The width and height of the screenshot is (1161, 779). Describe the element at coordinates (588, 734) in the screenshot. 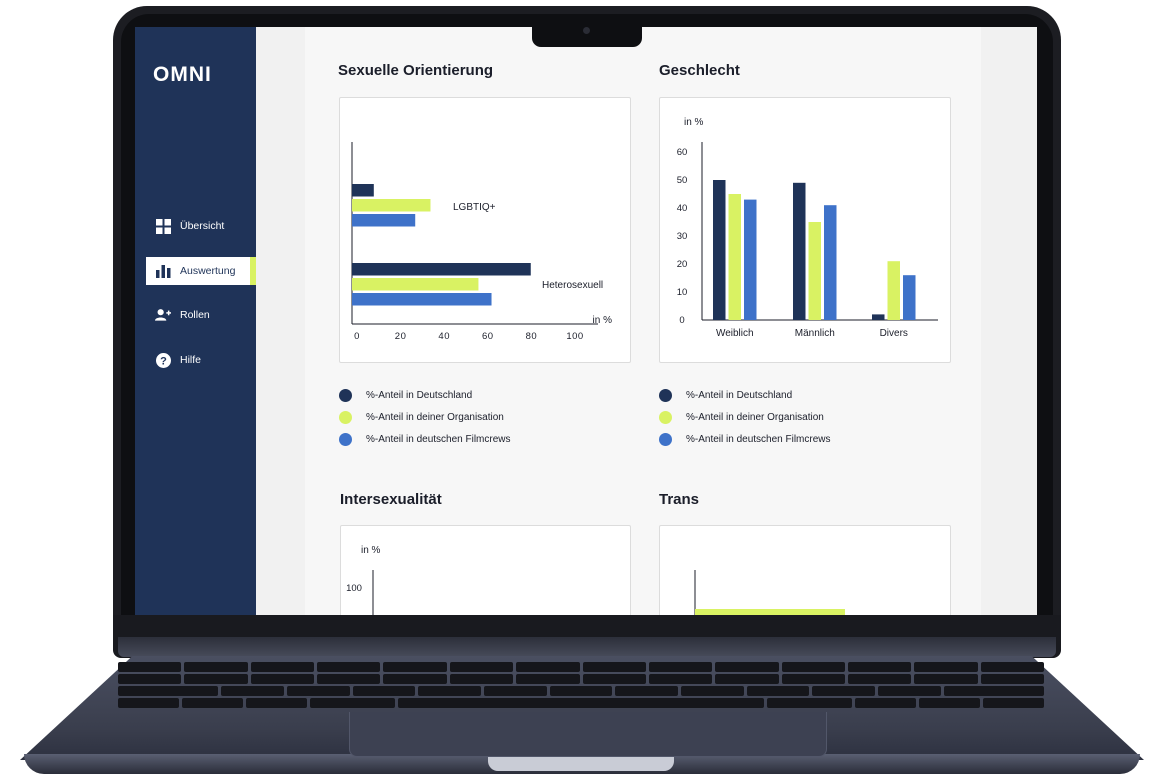

I see `trackpad` at that location.